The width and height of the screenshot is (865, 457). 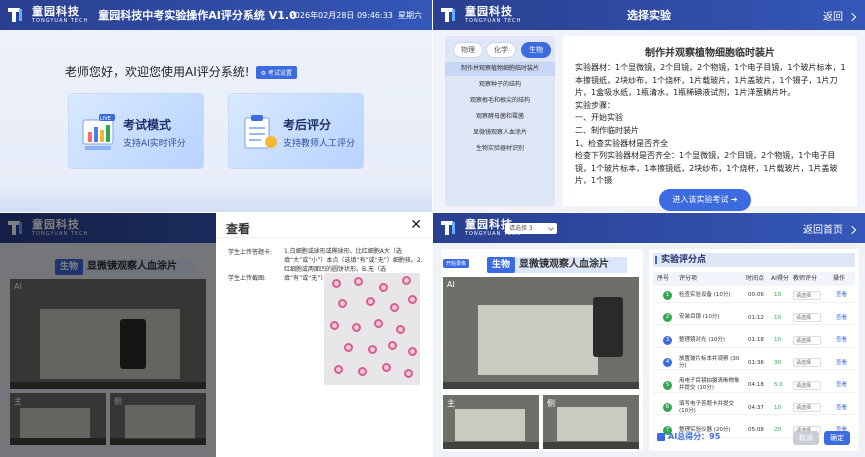 I want to click on enter-exam-button: 进入该实验考试 ➔, so click(x=705, y=200).